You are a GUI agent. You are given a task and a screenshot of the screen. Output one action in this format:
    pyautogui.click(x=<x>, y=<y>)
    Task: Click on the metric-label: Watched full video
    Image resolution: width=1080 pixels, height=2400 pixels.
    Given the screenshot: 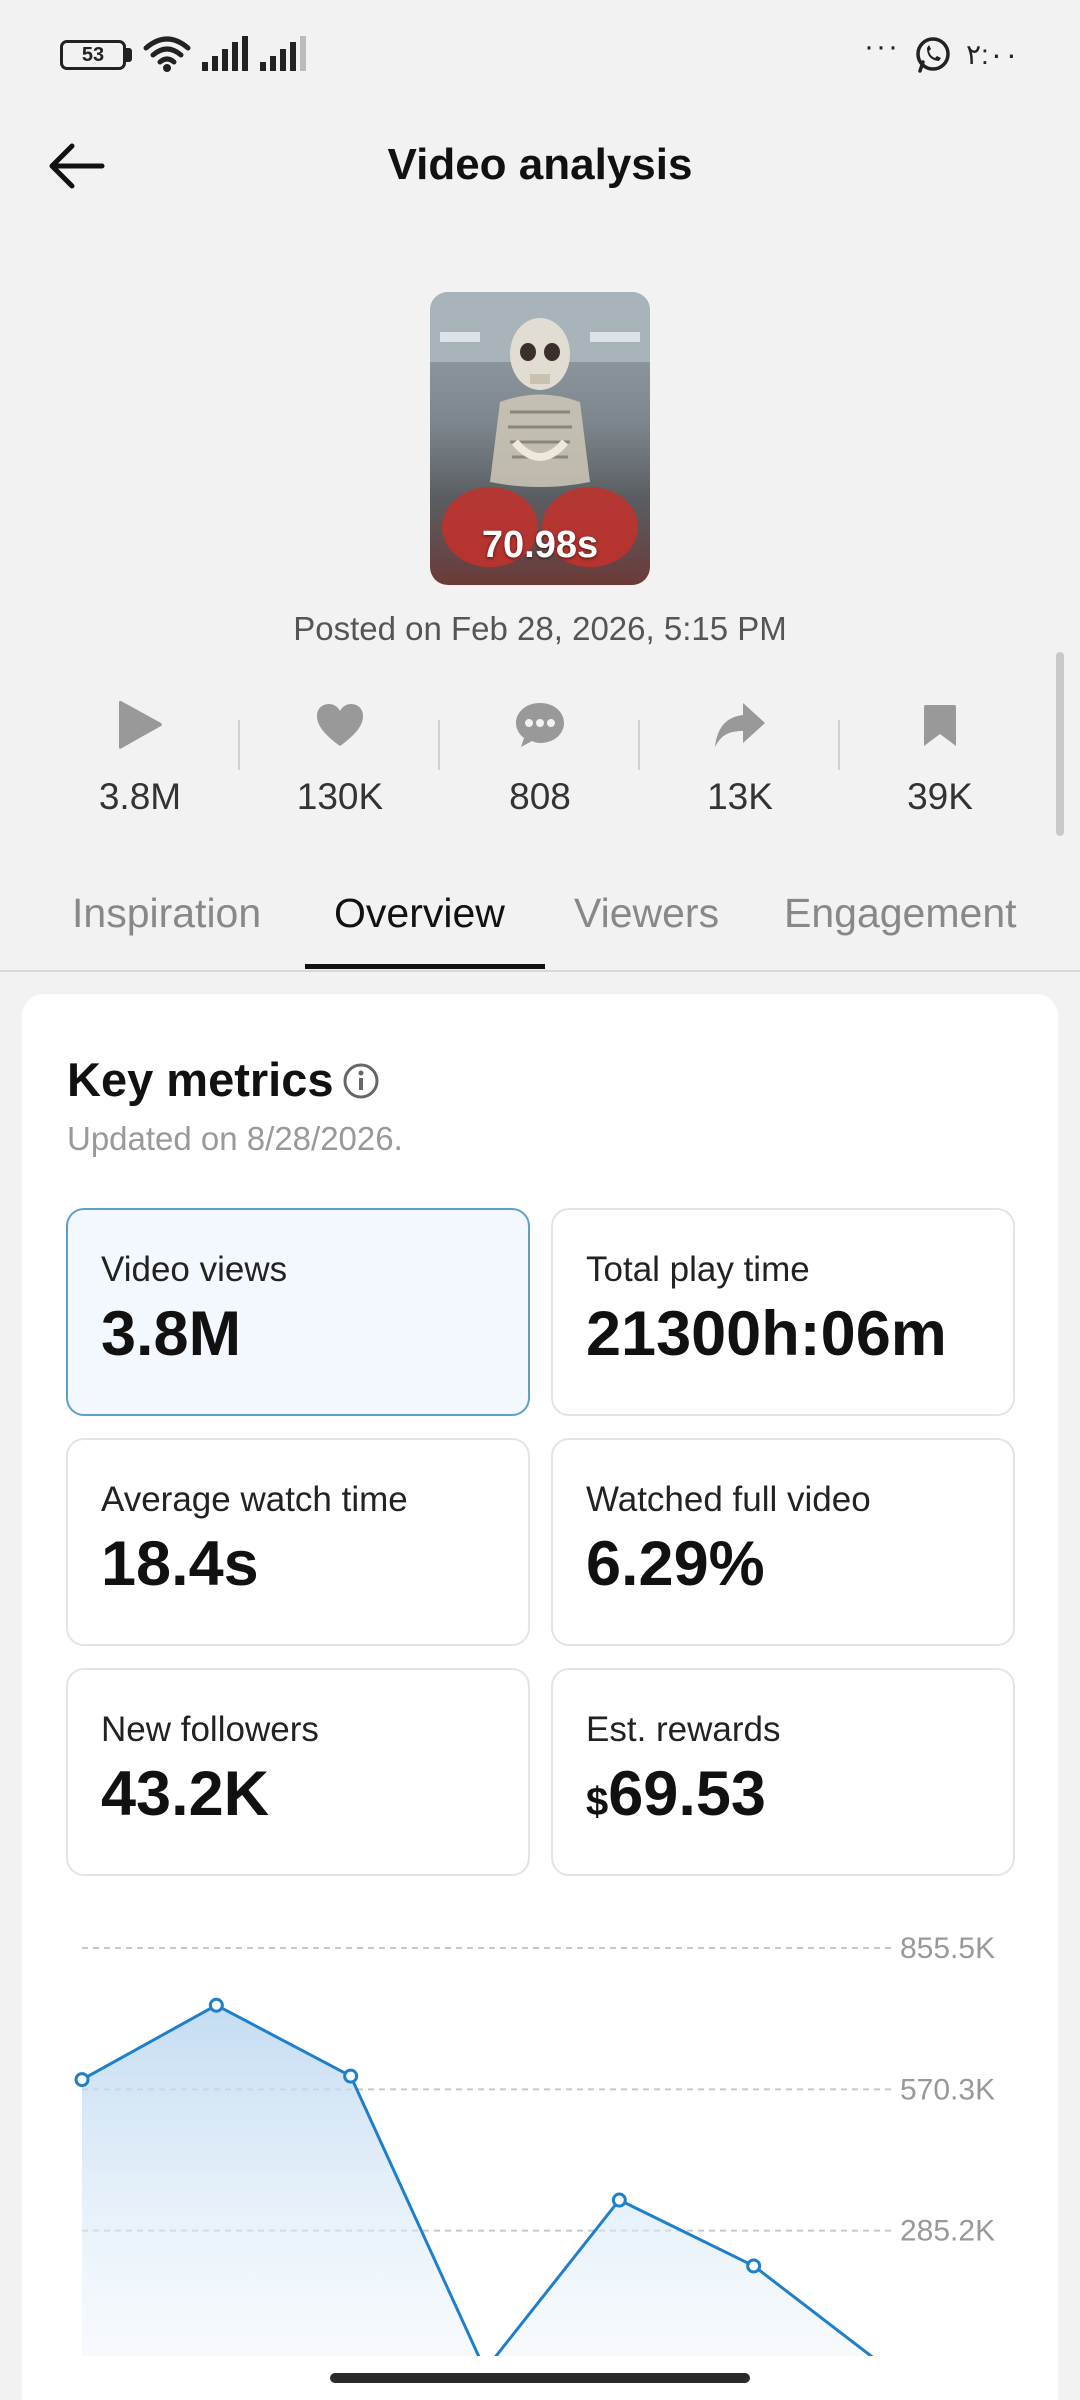 What is the action you would take?
    pyautogui.click(x=728, y=1499)
    